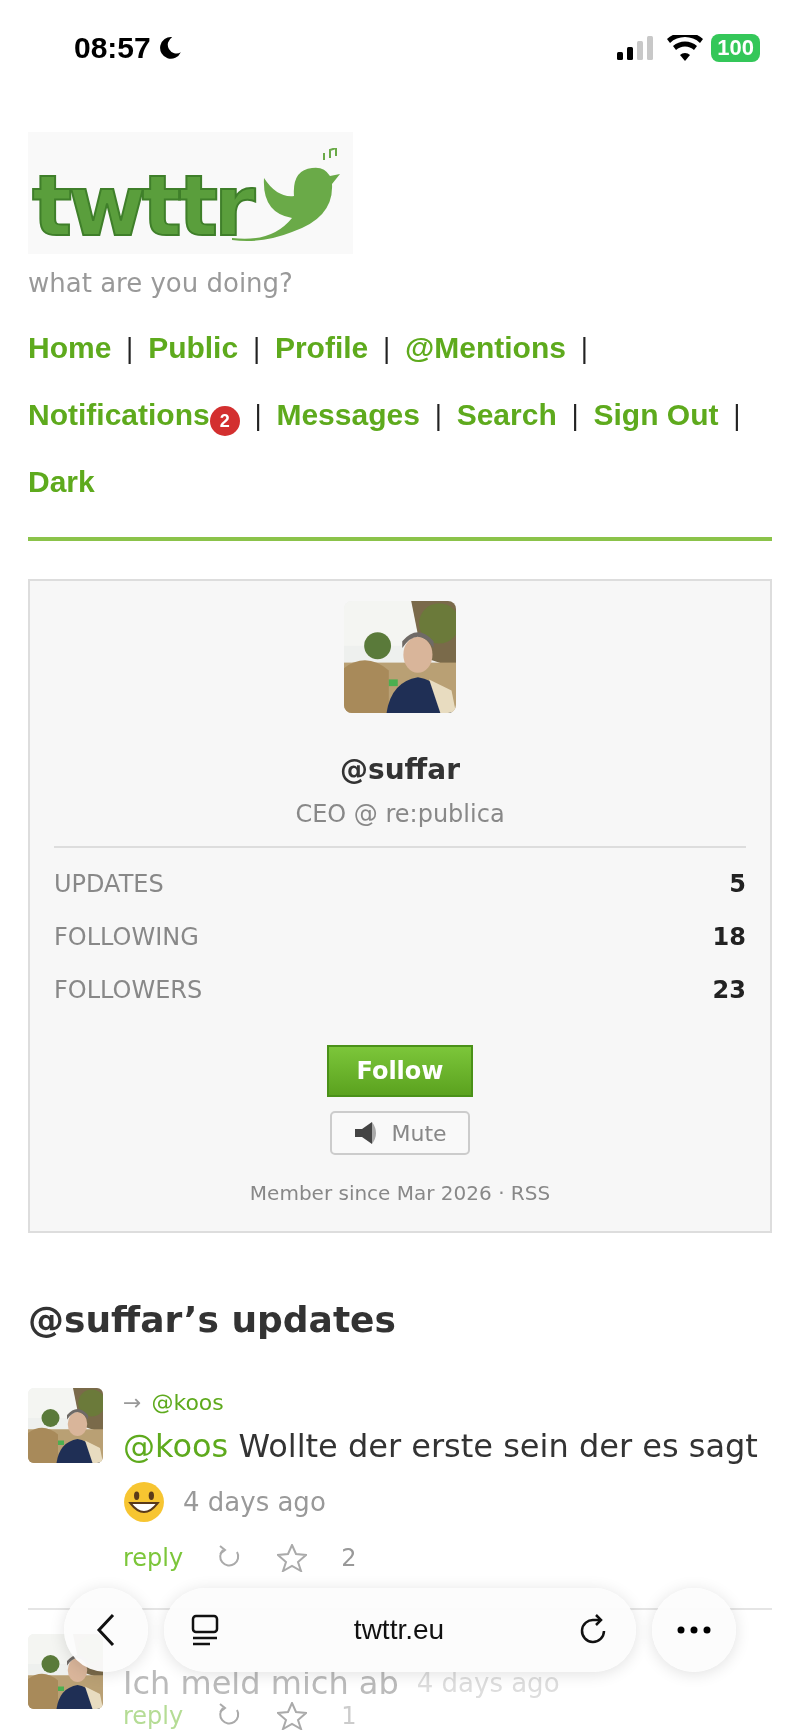  Describe the element at coordinates (187, 1403) in the screenshot. I see `reply-to-link: @koos` at that location.